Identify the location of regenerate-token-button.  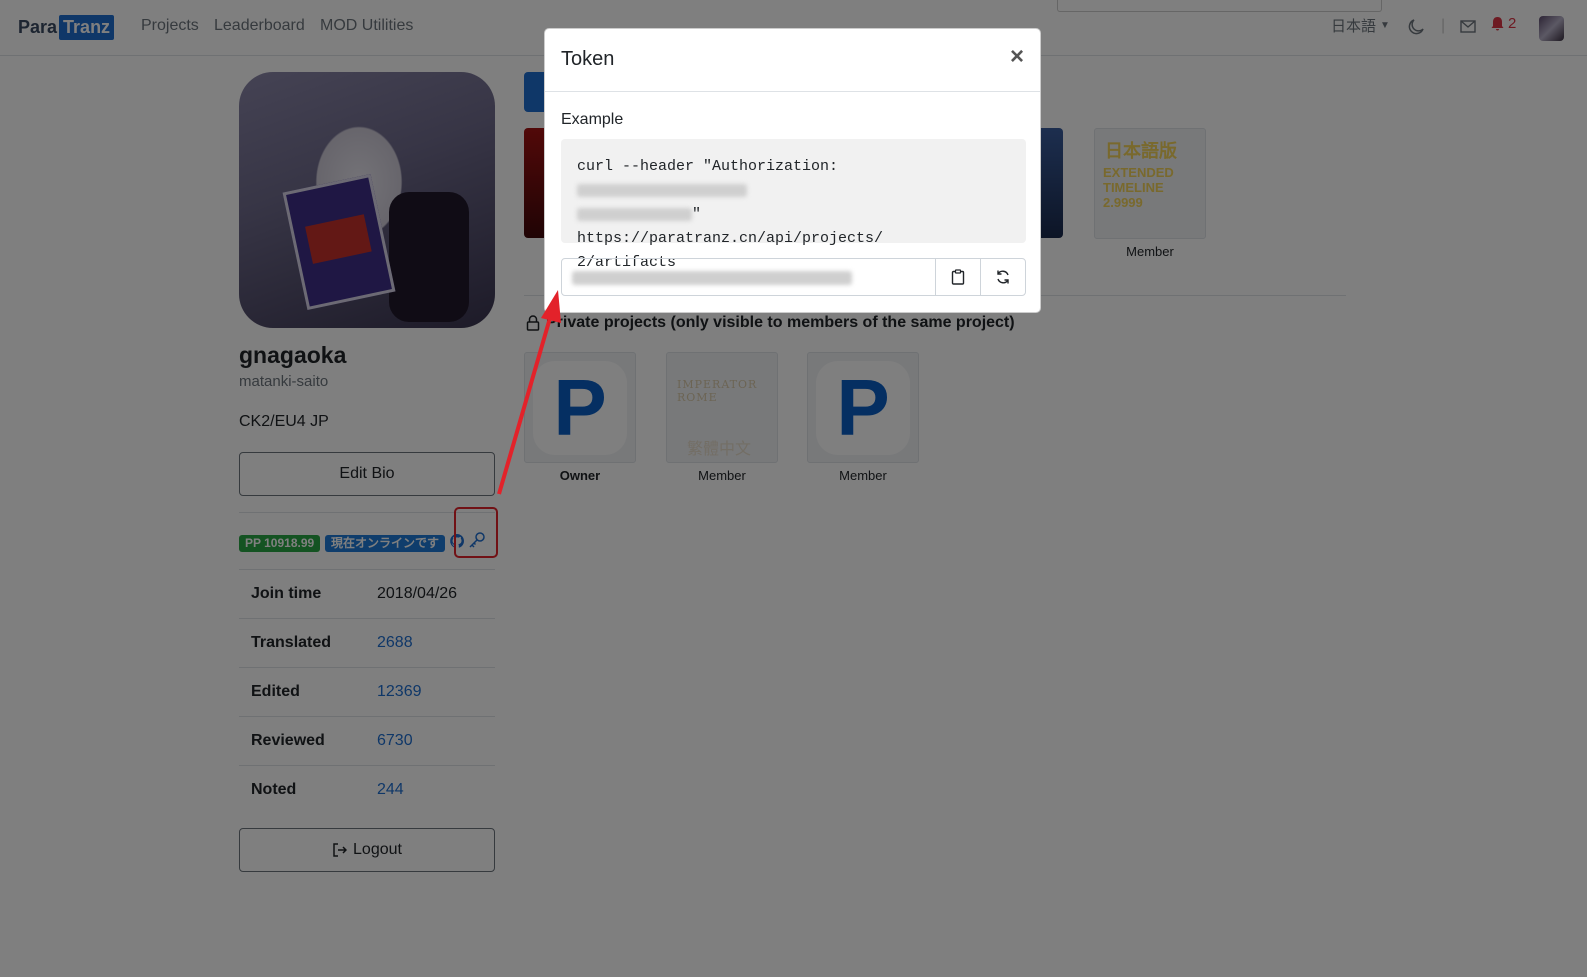
(1002, 277).